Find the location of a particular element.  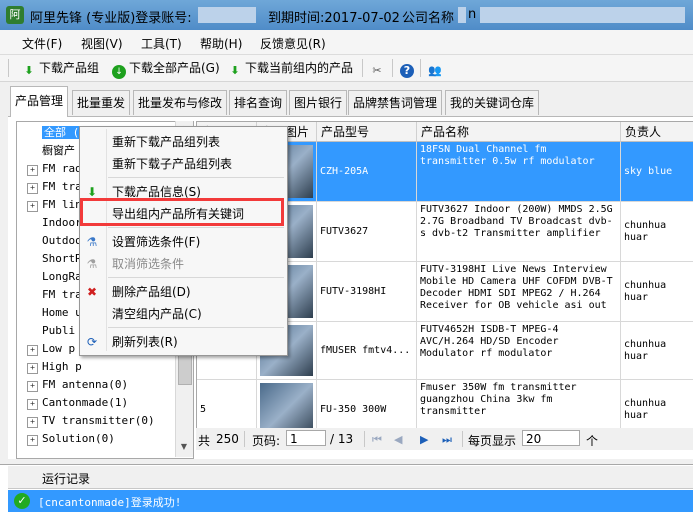

menu-item-label: 删除产品组(D) is located at coordinates (151, 292).